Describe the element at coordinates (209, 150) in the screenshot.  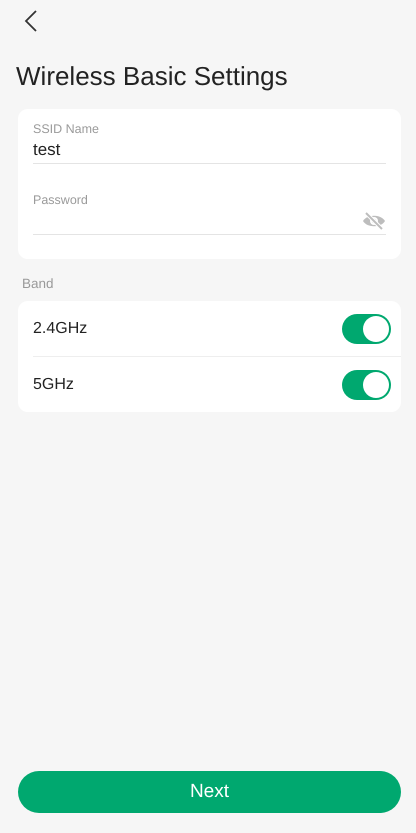
I see `input-field: test` at that location.